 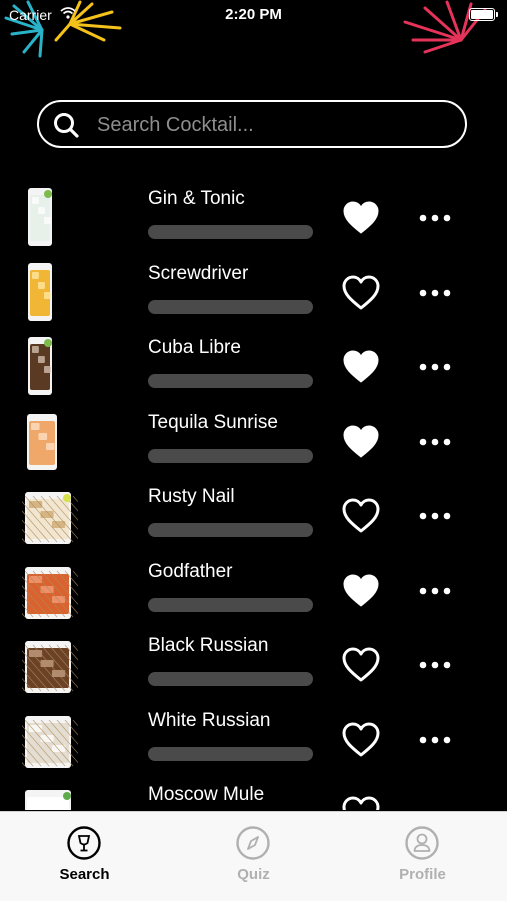 I want to click on cocktail-name: Tequila Sunrise, so click(x=213, y=422).